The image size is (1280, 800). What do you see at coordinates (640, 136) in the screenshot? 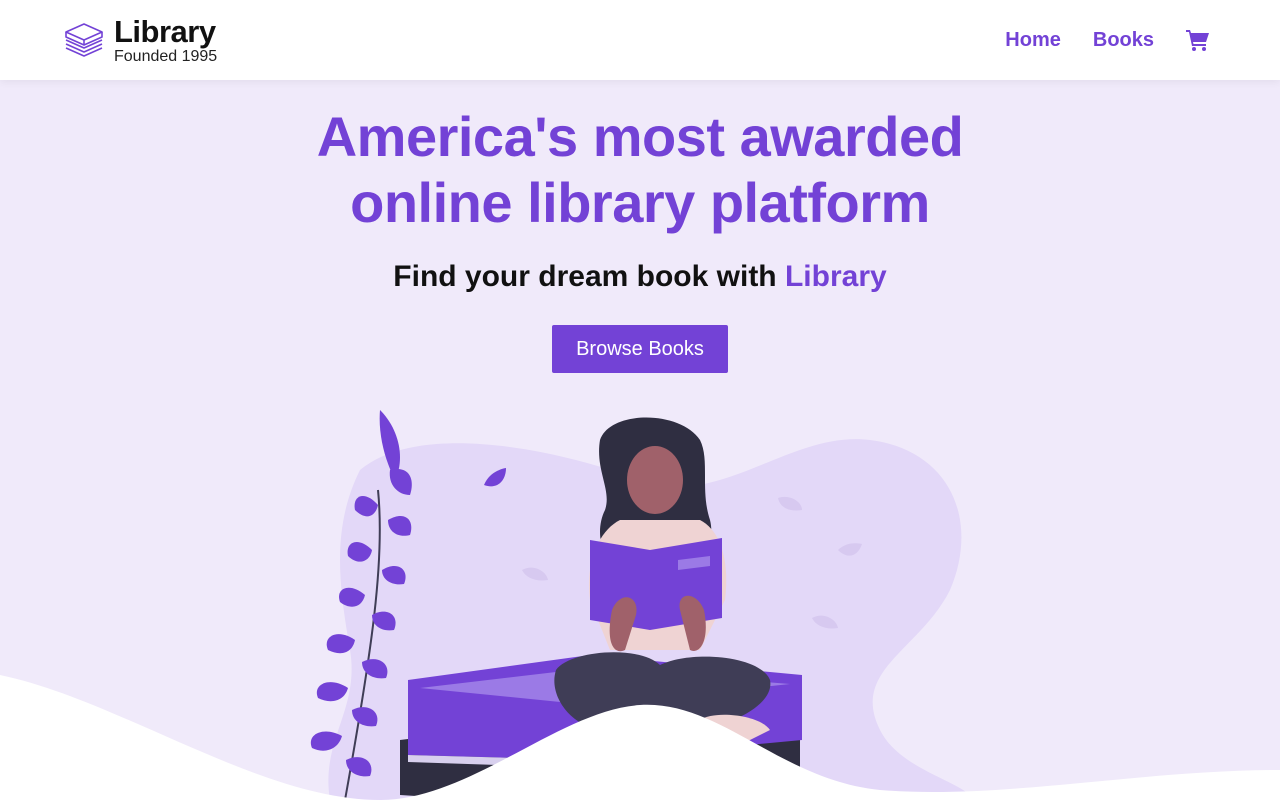
I see `hero-title-line1: America's most awarded` at bounding box center [640, 136].